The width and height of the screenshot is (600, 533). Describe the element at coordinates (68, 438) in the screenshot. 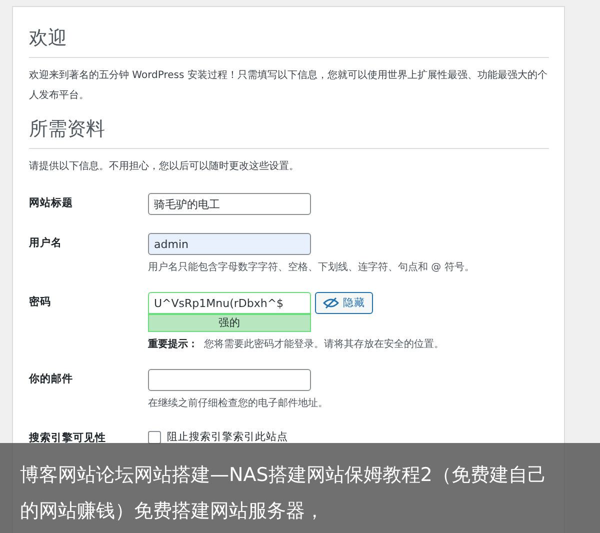

I see `field-label: 搜索引擎可见性` at that location.